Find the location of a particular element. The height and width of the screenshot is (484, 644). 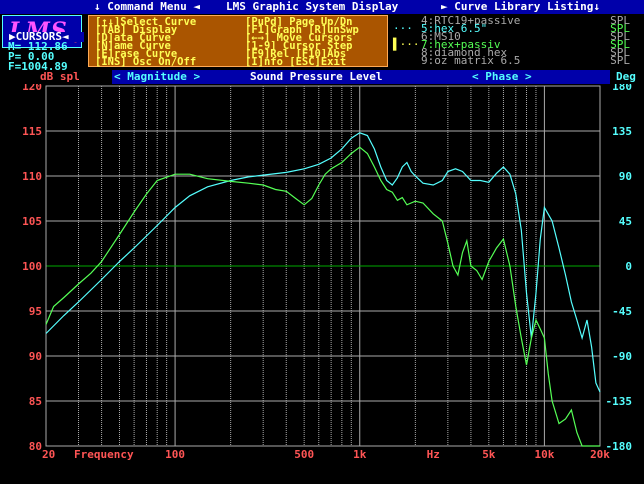

y-tick-label-right: 180 is located at coordinates (622, 88).